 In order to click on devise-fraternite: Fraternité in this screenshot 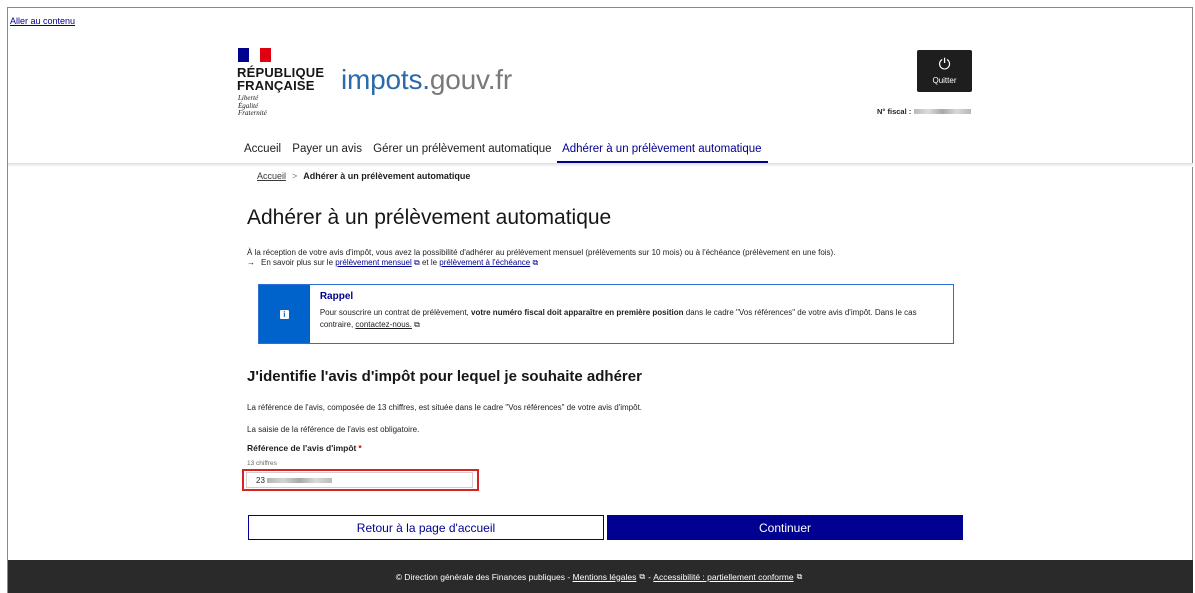, I will do `click(252, 113)`.